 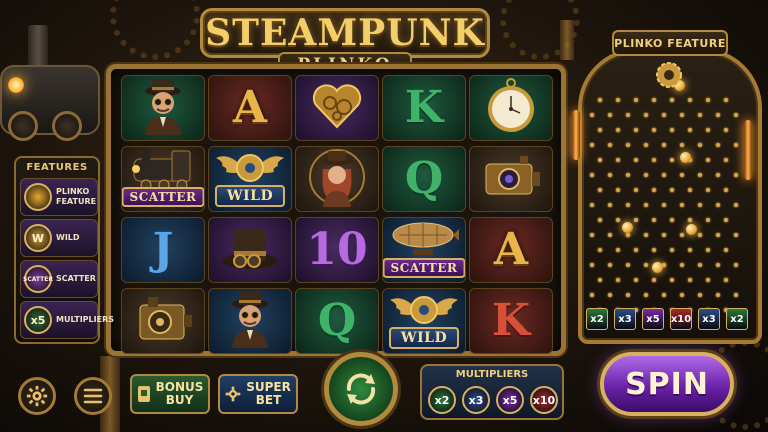 What do you see at coordinates (476, 400) in the screenshot?
I see `multiplier-chip: x3` at bounding box center [476, 400].